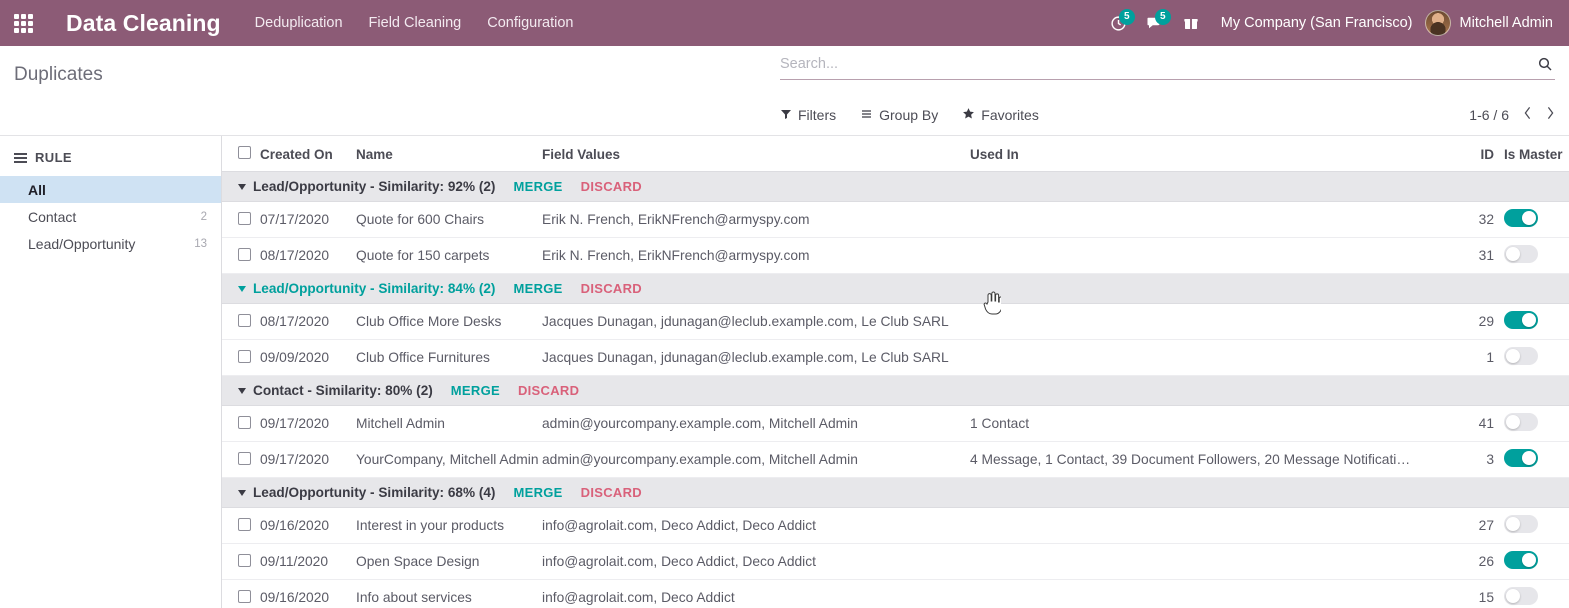 The height and width of the screenshot is (608, 1569). Describe the element at coordinates (1550, 115) in the screenshot. I see `chevron-right-icon` at that location.